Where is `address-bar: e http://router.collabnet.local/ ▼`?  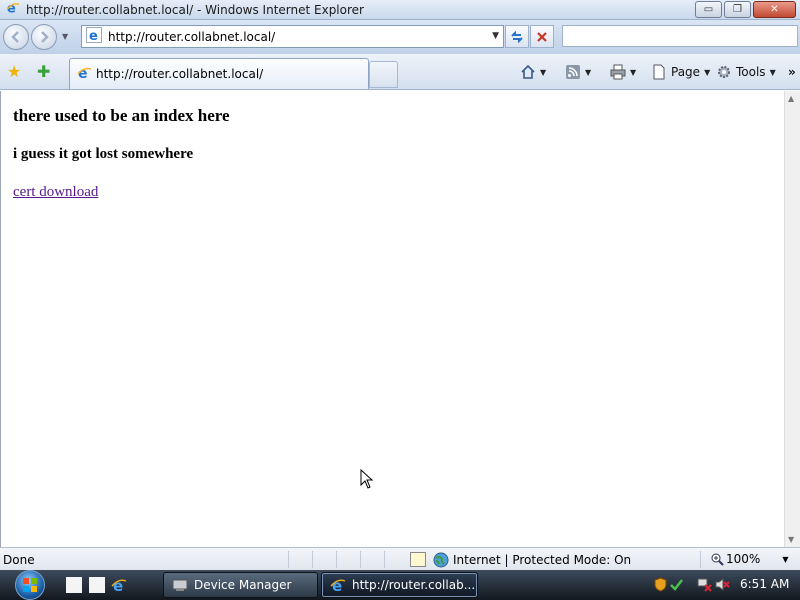
address-bar: e http://router.collabnet.local/ ▼ is located at coordinates (292, 36).